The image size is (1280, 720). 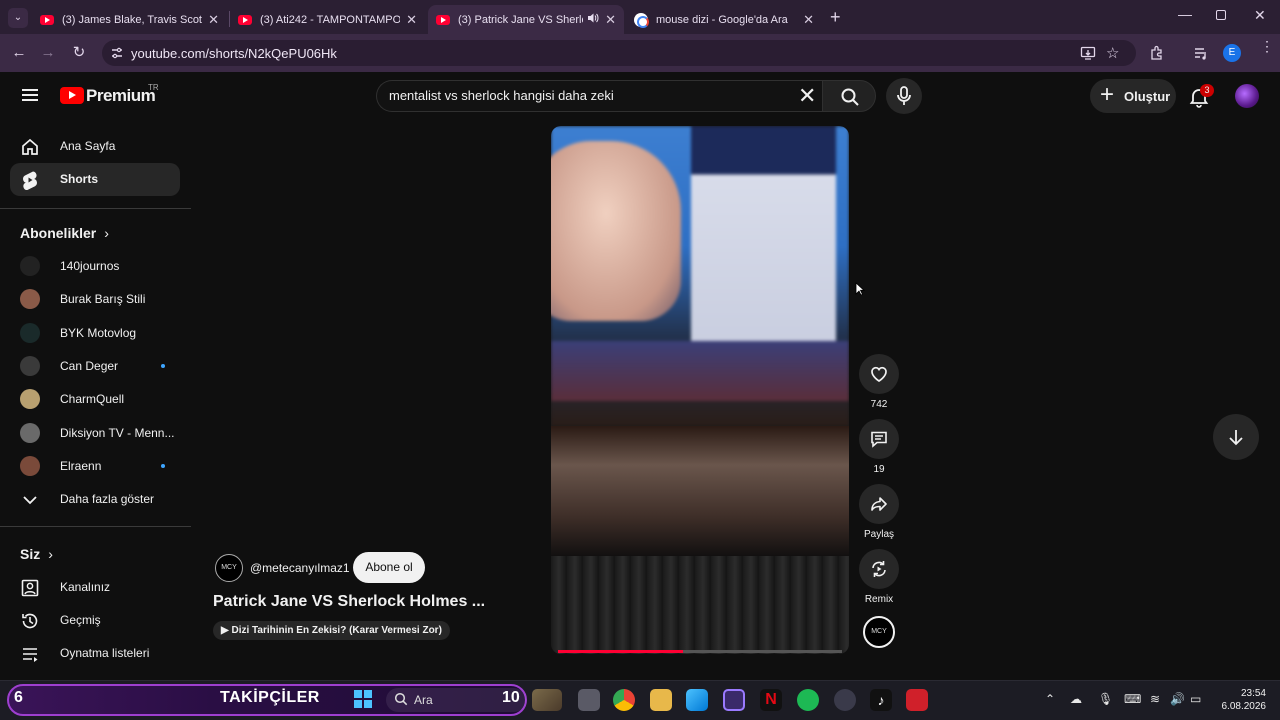 What do you see at coordinates (72, 95) in the screenshot?
I see `youtube-logo-icon` at bounding box center [72, 95].